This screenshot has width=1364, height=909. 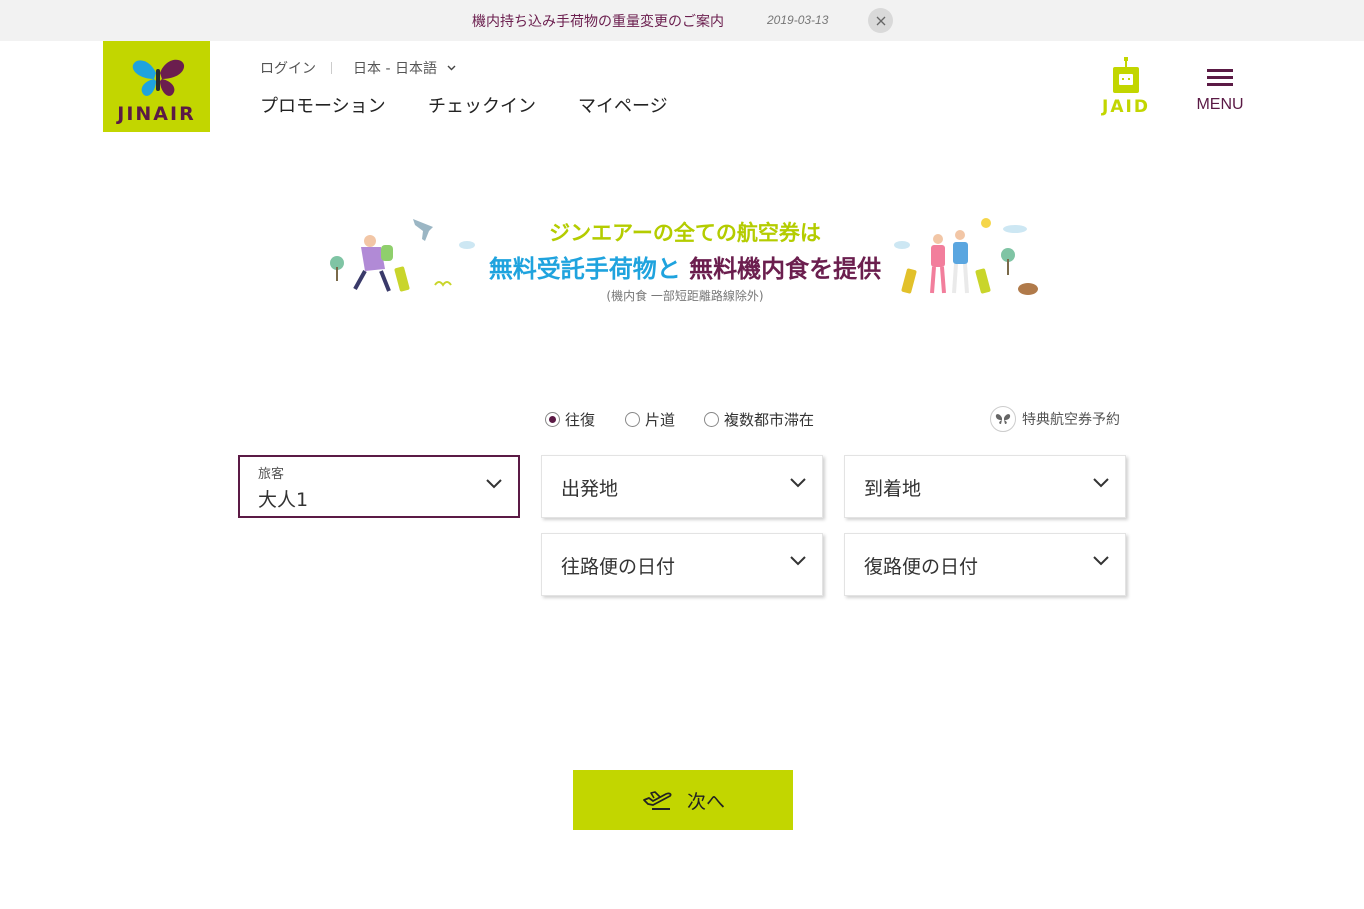 What do you see at coordinates (683, 800) in the screenshot?
I see `next-button: 次へ` at bounding box center [683, 800].